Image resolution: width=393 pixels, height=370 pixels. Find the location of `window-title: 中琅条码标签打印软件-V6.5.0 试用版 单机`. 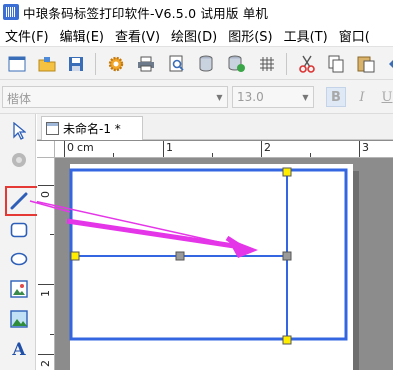

window-title: 中琅条码标签打印软件-V6.5.0 试用版 单机 is located at coordinates (146, 13).